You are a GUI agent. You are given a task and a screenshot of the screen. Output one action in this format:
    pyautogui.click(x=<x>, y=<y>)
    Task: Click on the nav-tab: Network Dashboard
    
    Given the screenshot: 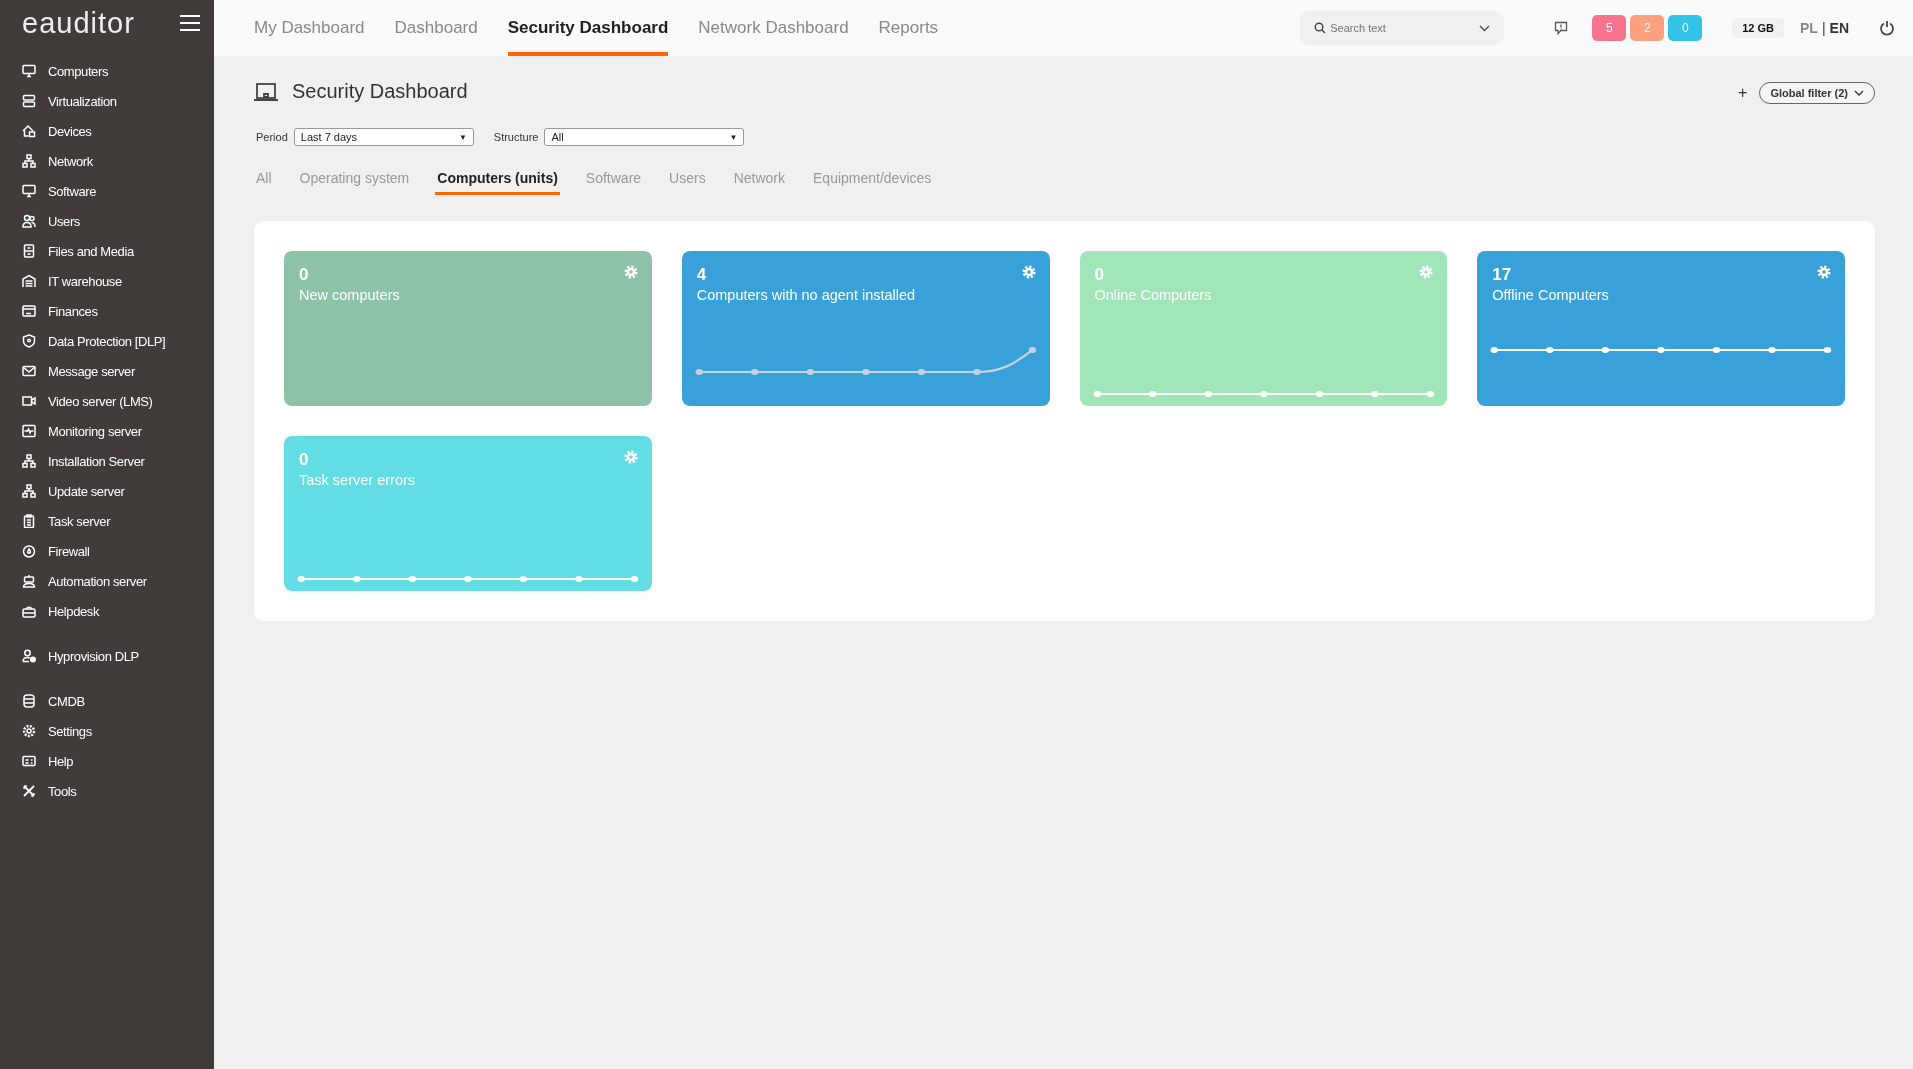 What is the action you would take?
    pyautogui.click(x=773, y=28)
    